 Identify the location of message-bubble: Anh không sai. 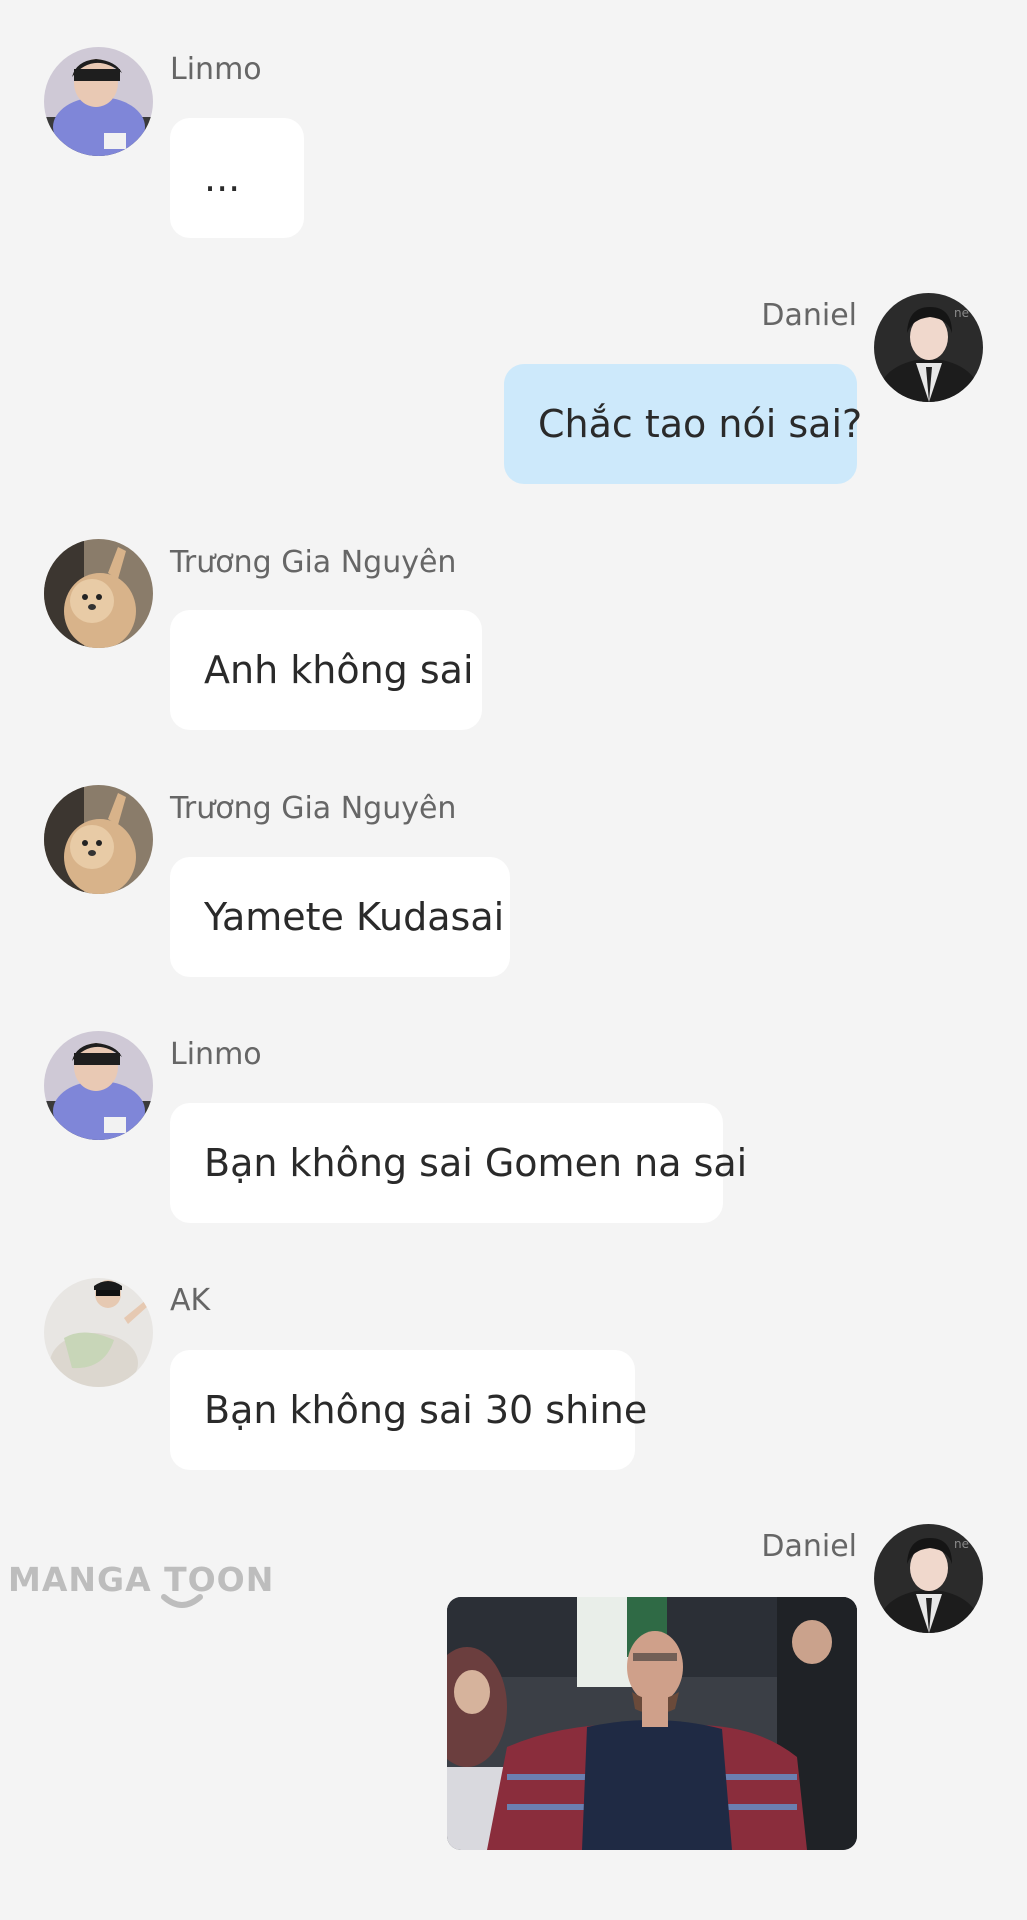
(326, 670).